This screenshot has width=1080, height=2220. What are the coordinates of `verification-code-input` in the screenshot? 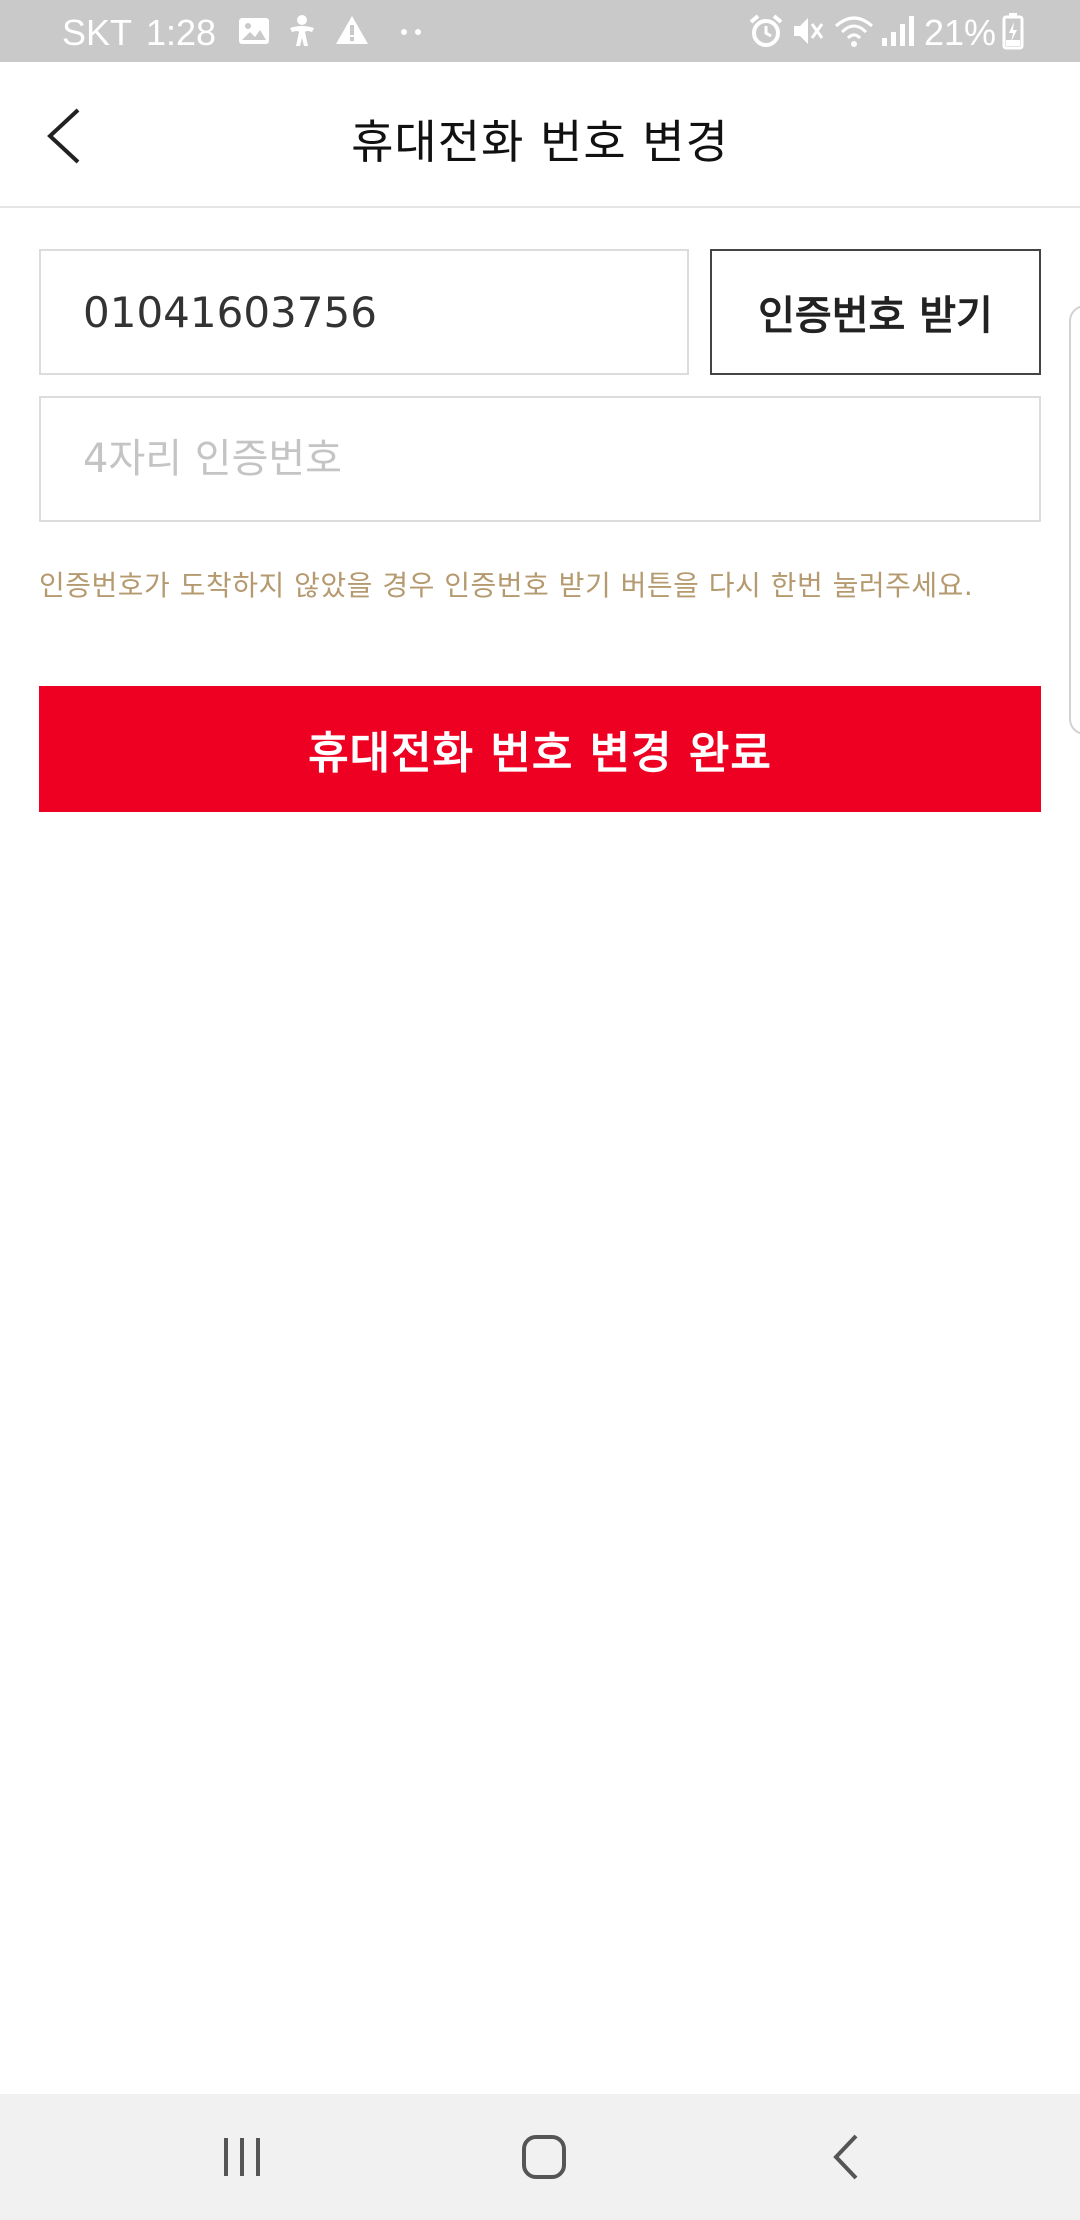 It's located at (540, 459).